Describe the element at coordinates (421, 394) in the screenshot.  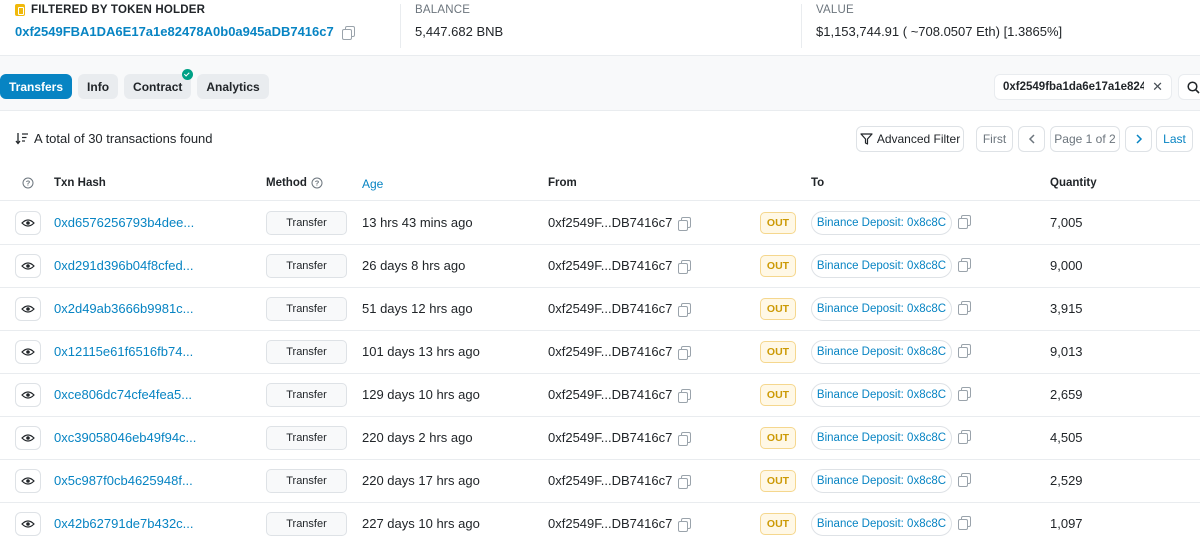
I see `age-text: 129 days 10 hrs ago` at that location.